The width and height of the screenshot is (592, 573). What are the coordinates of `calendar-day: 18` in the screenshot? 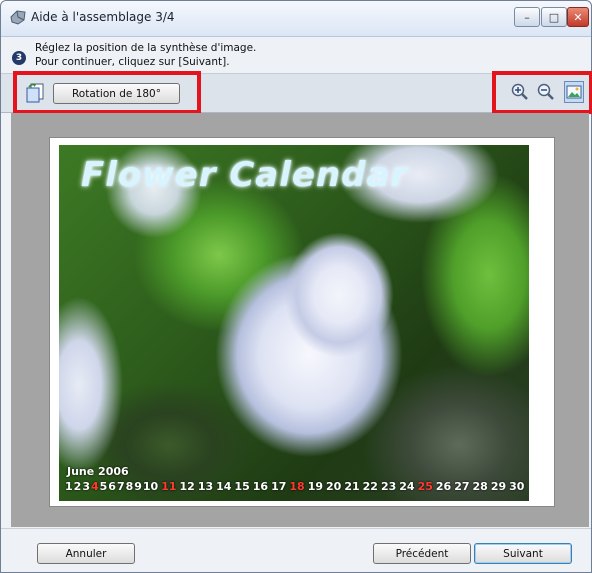 It's located at (297, 486).